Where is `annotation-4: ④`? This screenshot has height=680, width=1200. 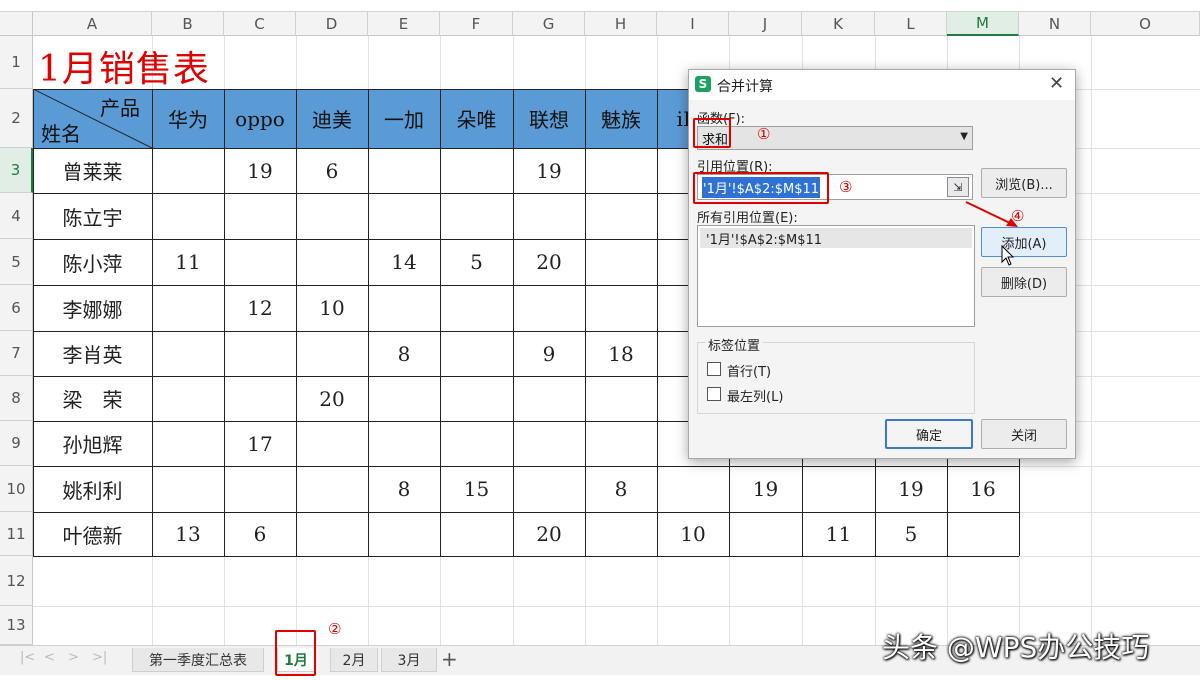
annotation-4: ④ is located at coordinates (1018, 216).